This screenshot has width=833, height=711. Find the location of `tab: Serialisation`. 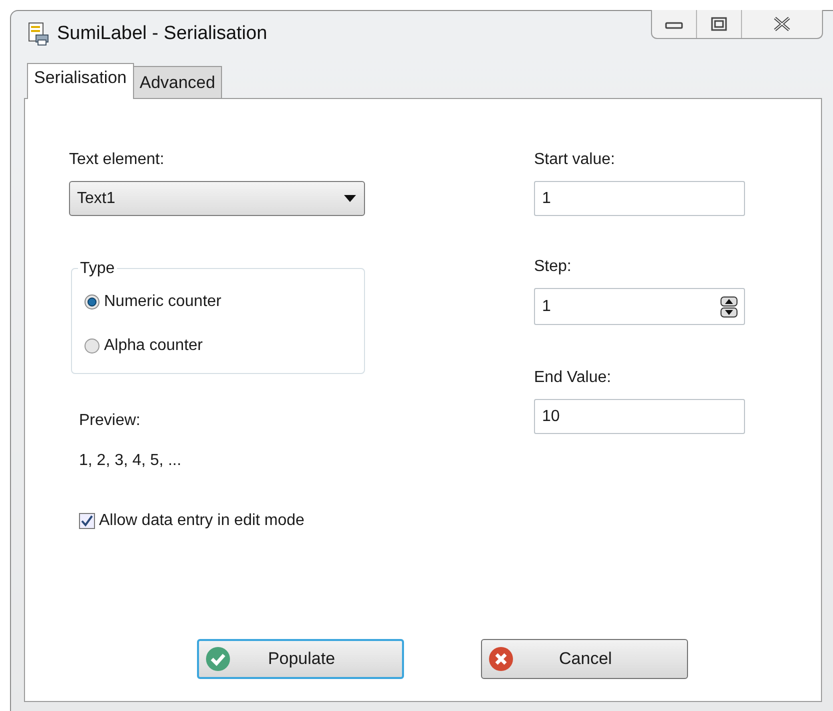

tab: Serialisation is located at coordinates (80, 81).